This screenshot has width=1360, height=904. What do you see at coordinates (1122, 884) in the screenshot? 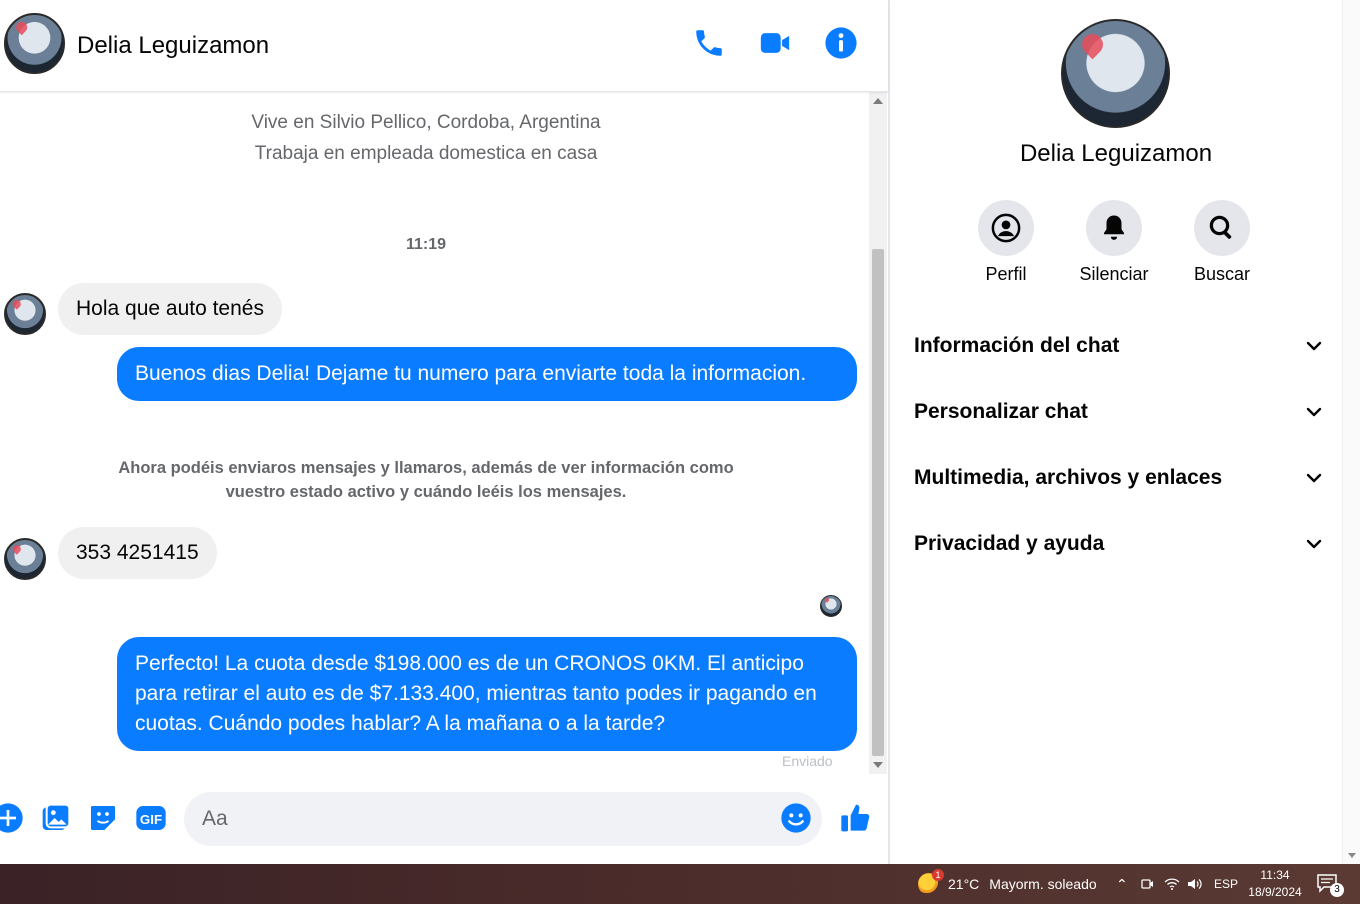
I see `chevron-up-icon: ⌃` at bounding box center [1122, 884].